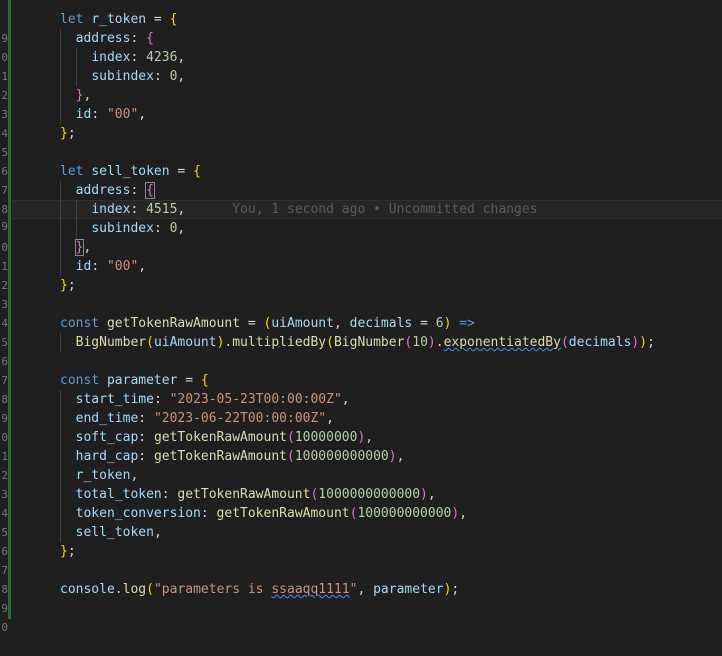  What do you see at coordinates (150, 190) in the screenshot?
I see `bracket-match: {` at bounding box center [150, 190].